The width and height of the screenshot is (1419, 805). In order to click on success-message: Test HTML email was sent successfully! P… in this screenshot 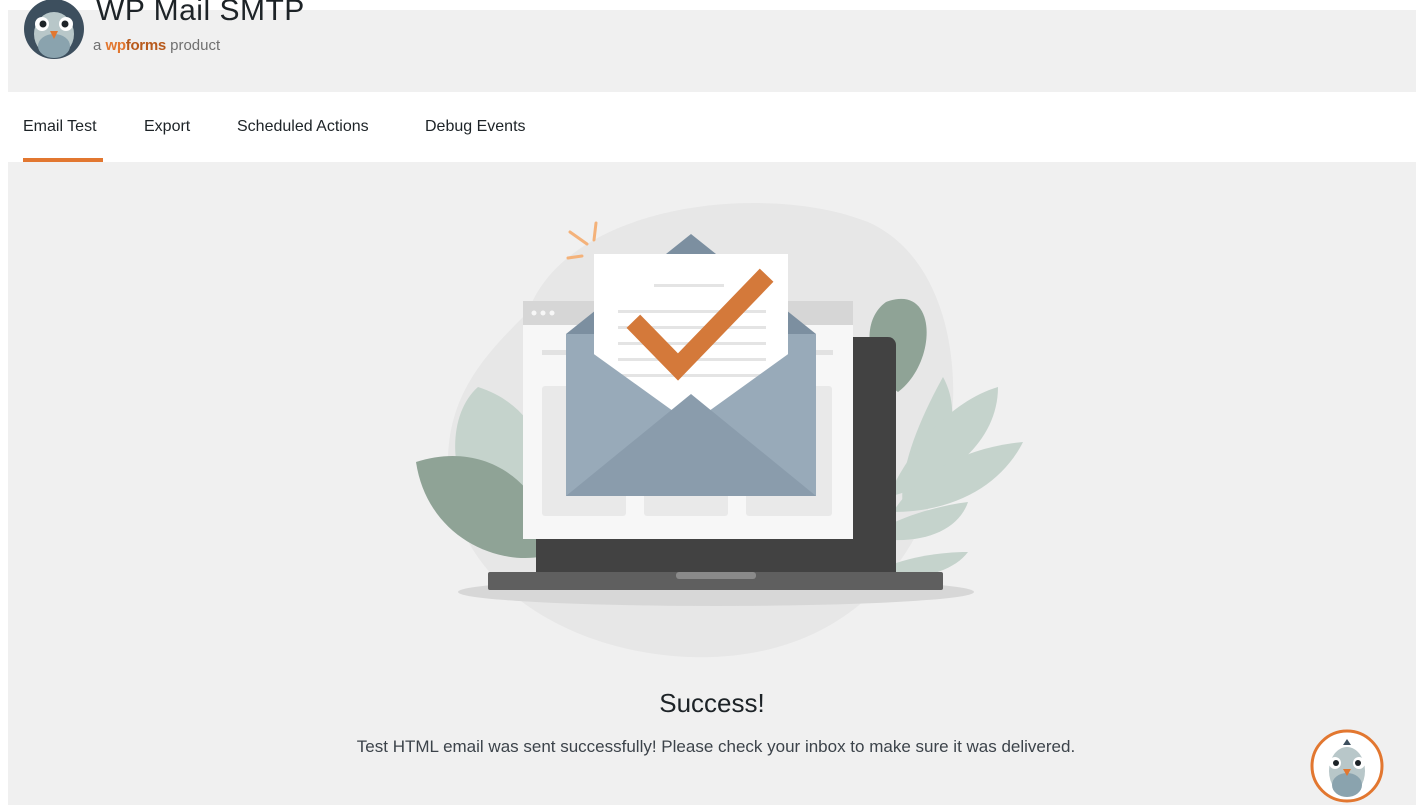, I will do `click(716, 746)`.